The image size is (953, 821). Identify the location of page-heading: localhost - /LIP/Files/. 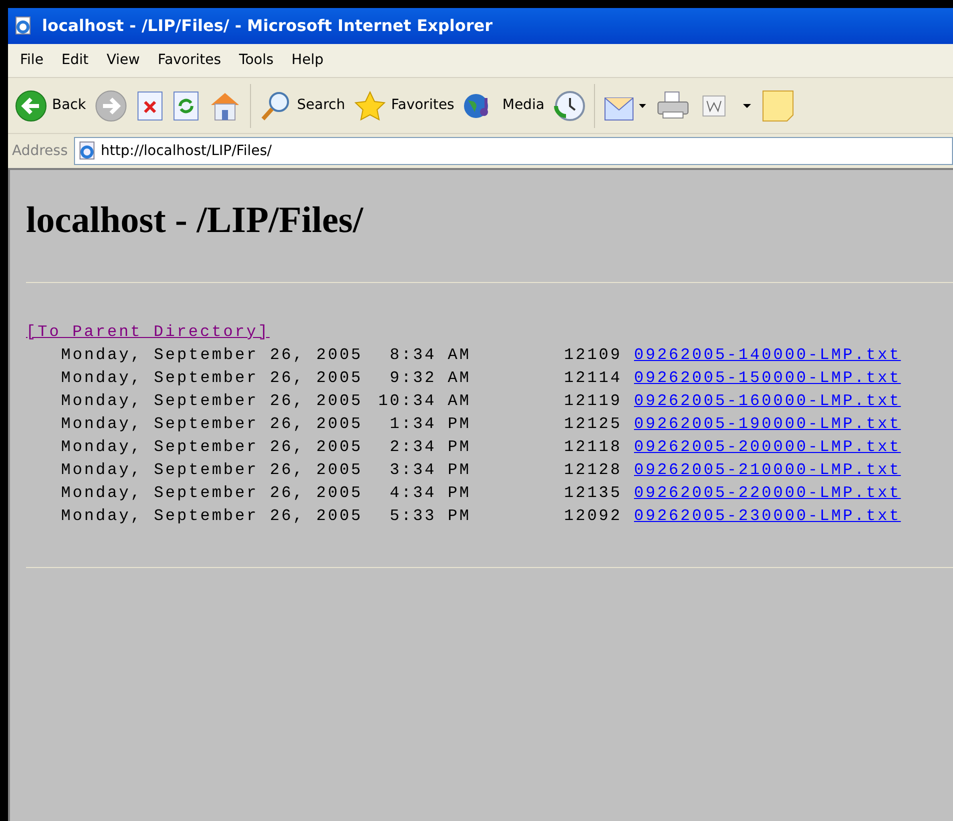
(195, 221).